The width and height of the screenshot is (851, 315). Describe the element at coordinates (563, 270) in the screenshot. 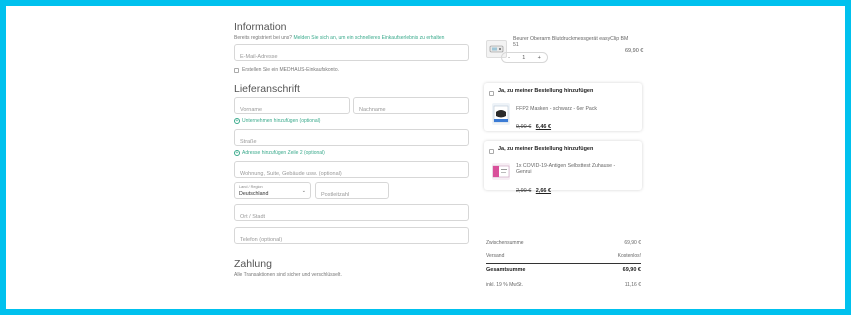

I see `total-row: Gesamtsumme 69,90 €` at that location.